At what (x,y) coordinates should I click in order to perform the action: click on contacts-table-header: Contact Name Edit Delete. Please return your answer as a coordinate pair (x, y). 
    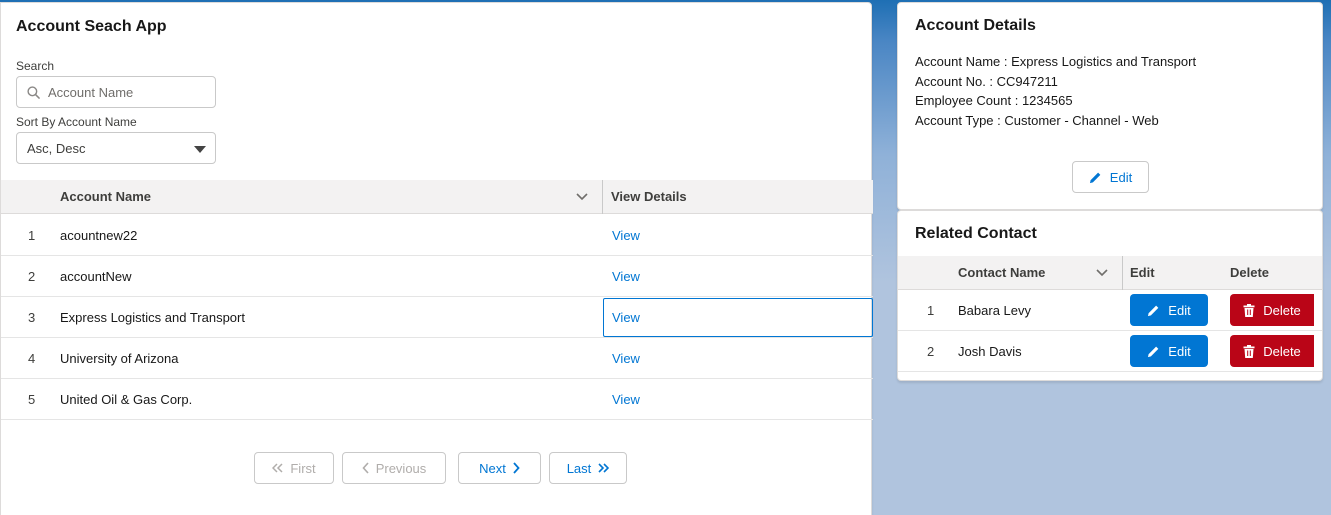
    Looking at the image, I should click on (1110, 273).